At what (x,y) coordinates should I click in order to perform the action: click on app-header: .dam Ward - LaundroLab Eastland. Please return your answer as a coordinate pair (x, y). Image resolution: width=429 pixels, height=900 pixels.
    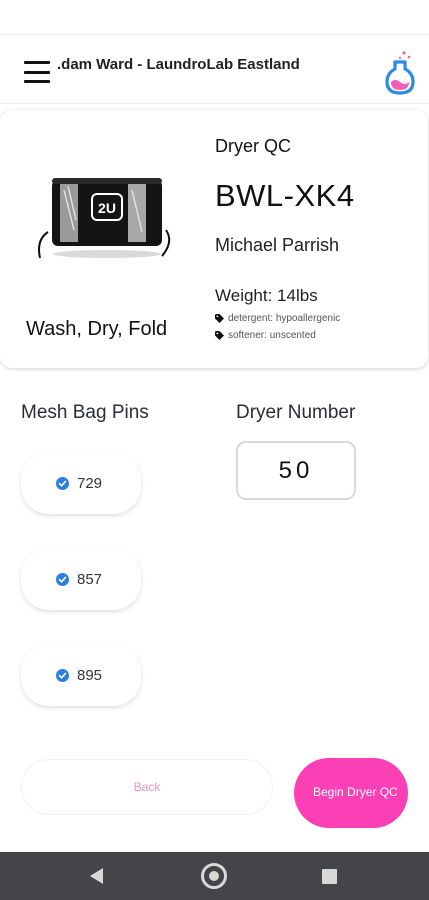
    Looking at the image, I should click on (214, 69).